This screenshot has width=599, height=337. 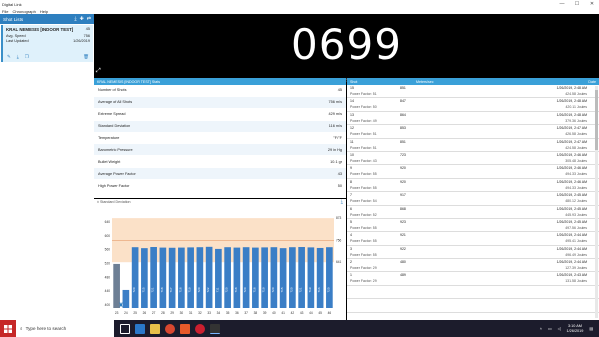 What do you see at coordinates (170, 328) in the screenshot?
I see `chrome-icon` at bounding box center [170, 328].